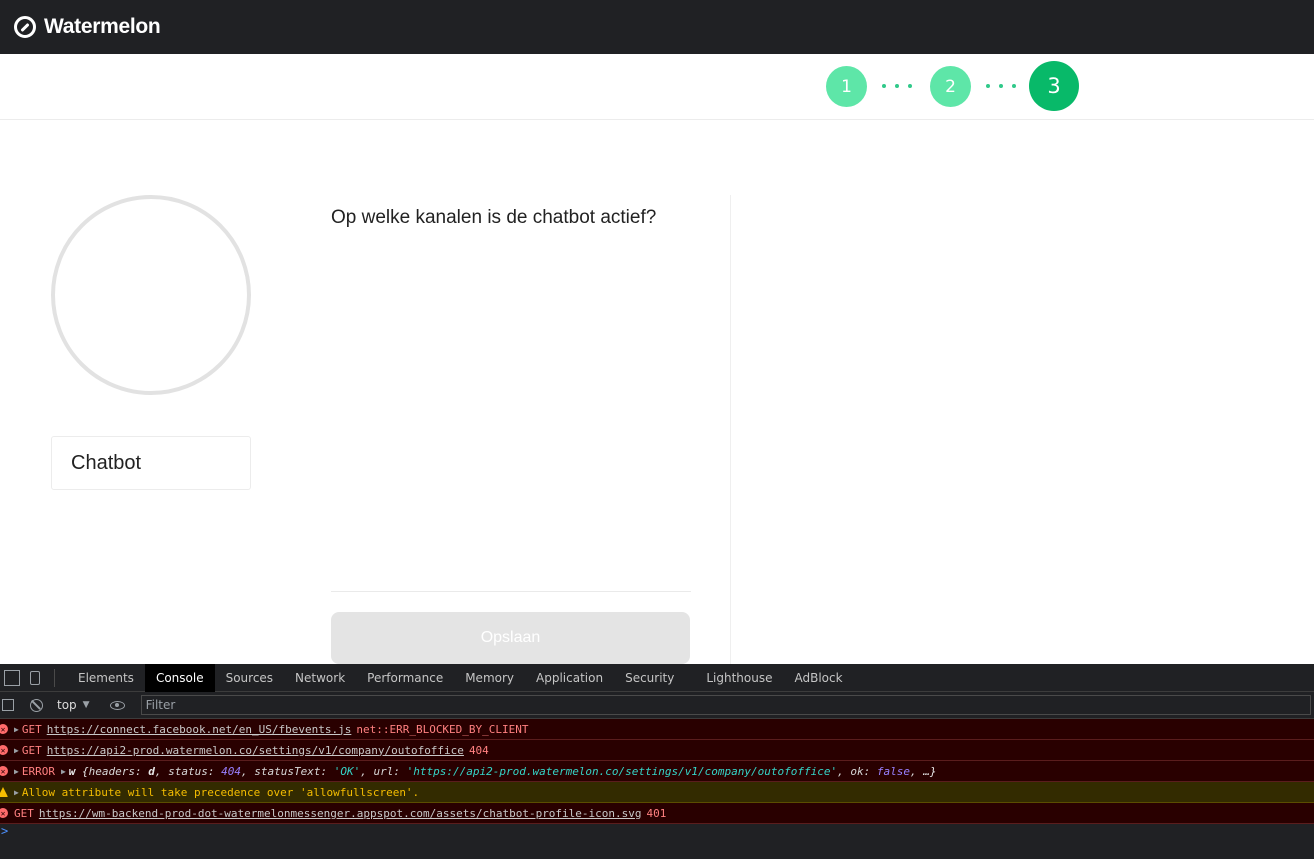  What do you see at coordinates (739, 678) in the screenshot?
I see `tab-lighthouse: Lighthouse` at bounding box center [739, 678].